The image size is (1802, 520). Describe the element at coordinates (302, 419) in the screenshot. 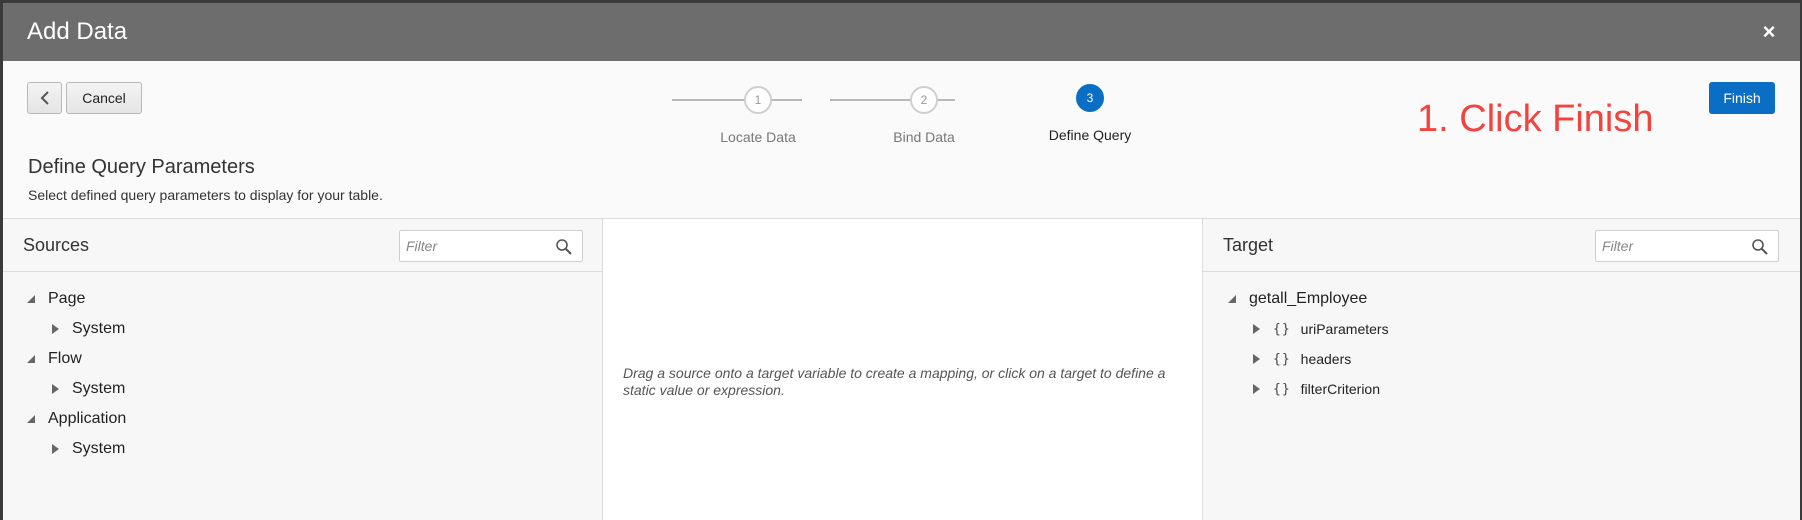

I see `tree-node-application: Application` at that location.